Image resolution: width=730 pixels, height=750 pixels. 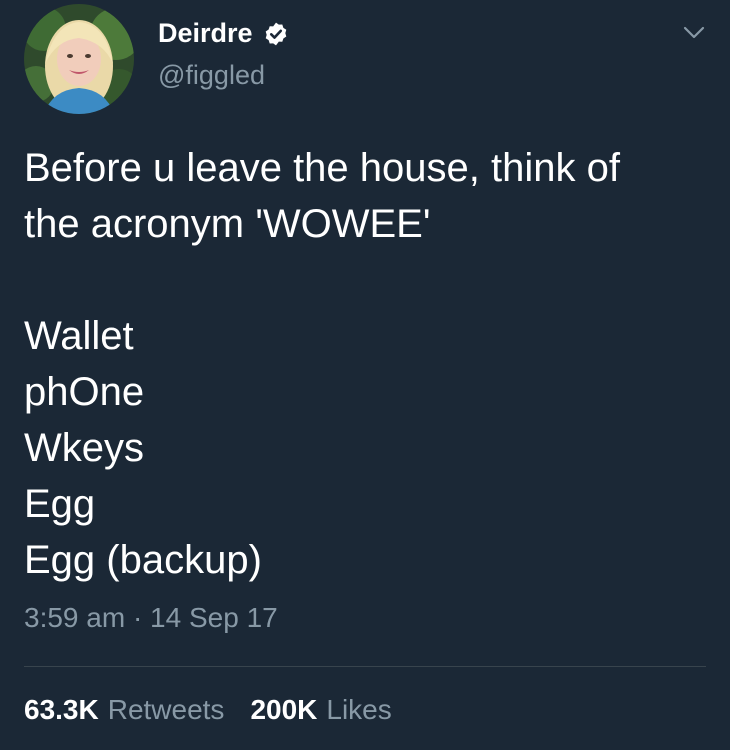 I want to click on tweet-line: Before u leave the house, think of, so click(x=322, y=168).